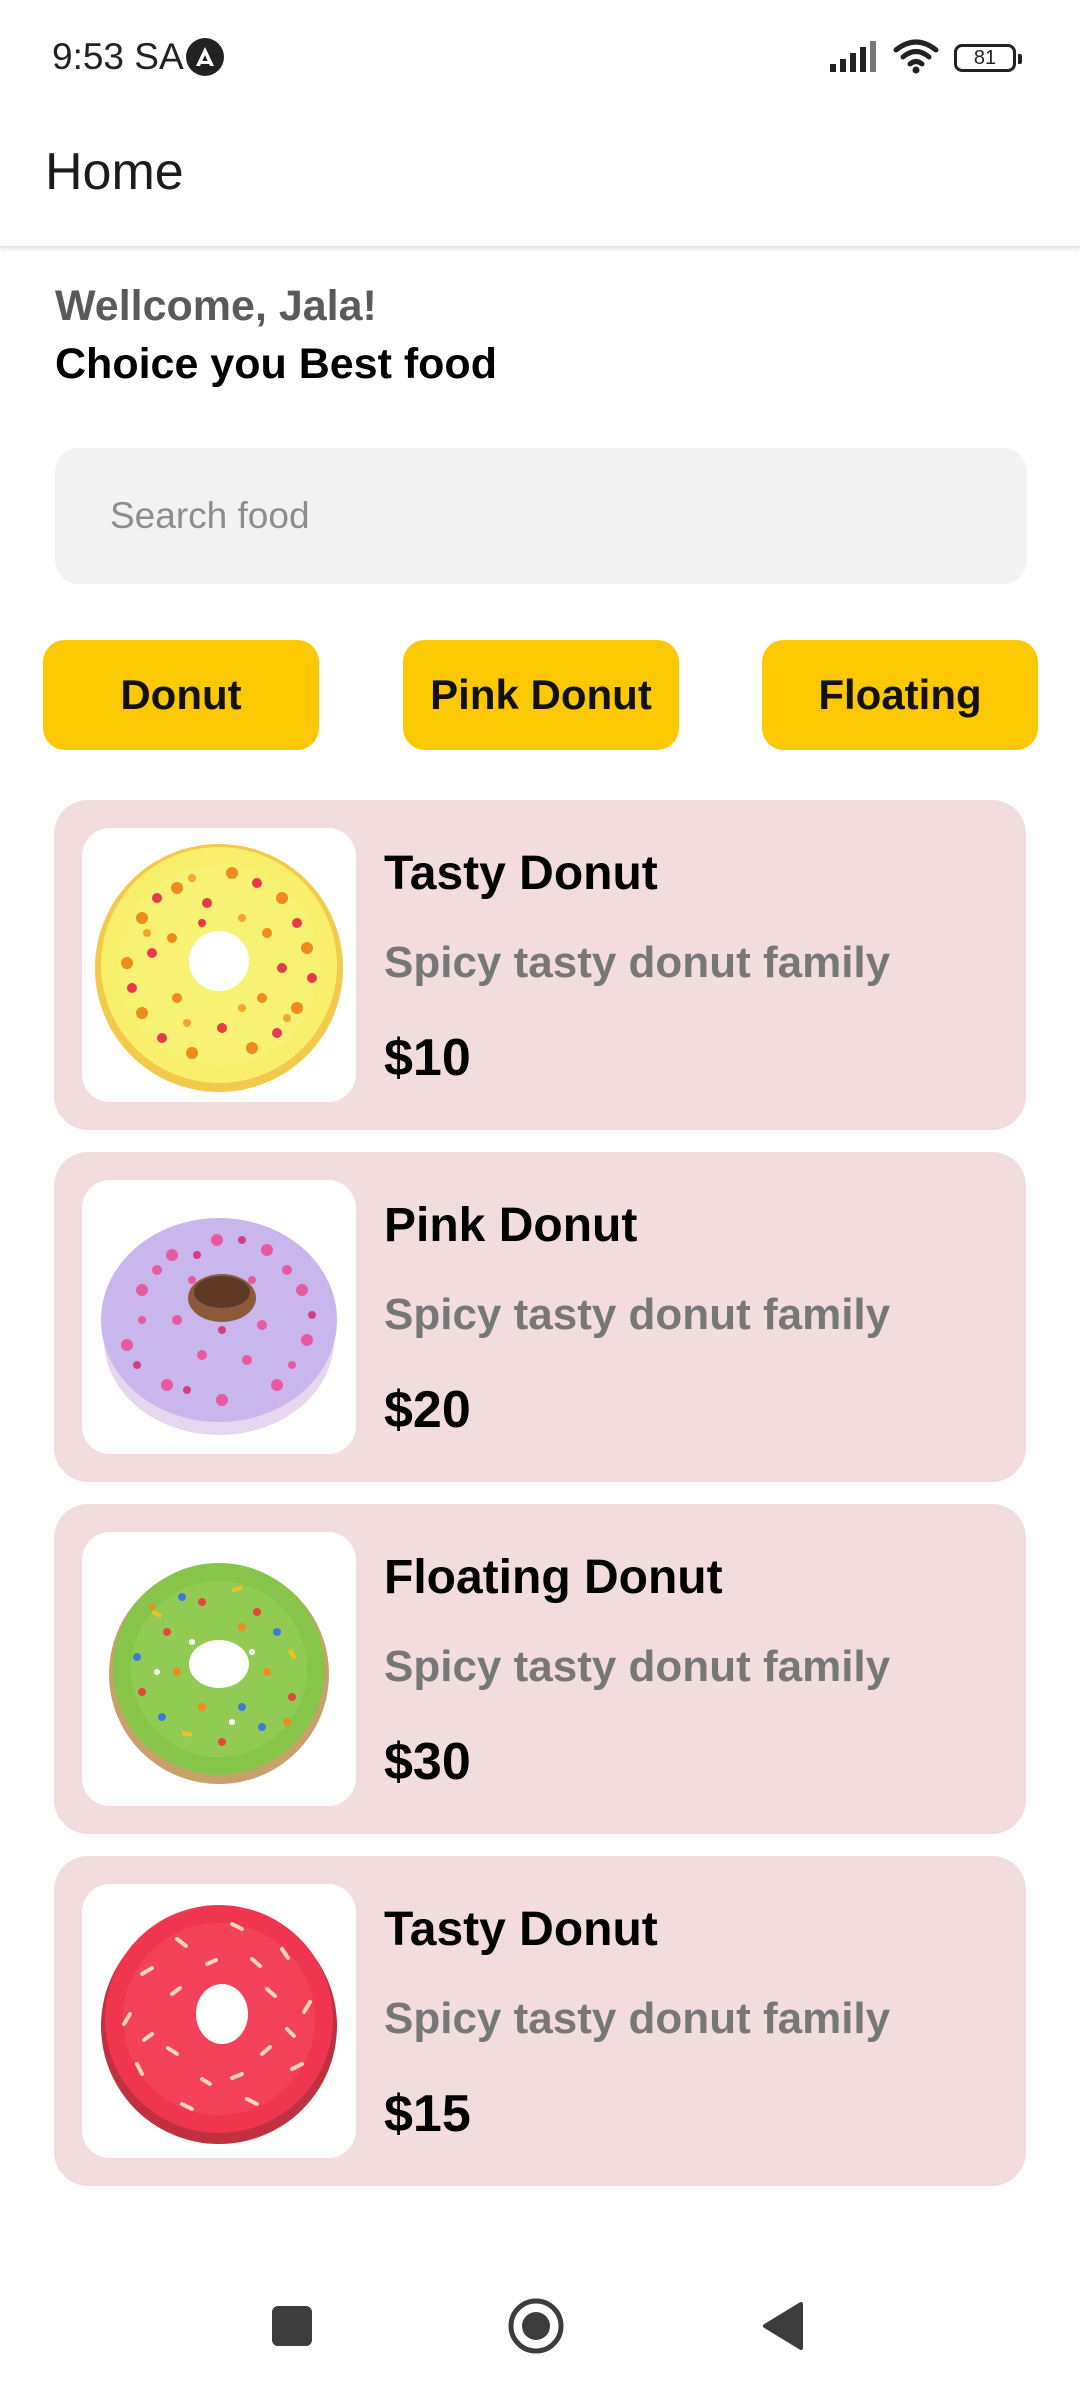  I want to click on signal-icon, so click(853, 58).